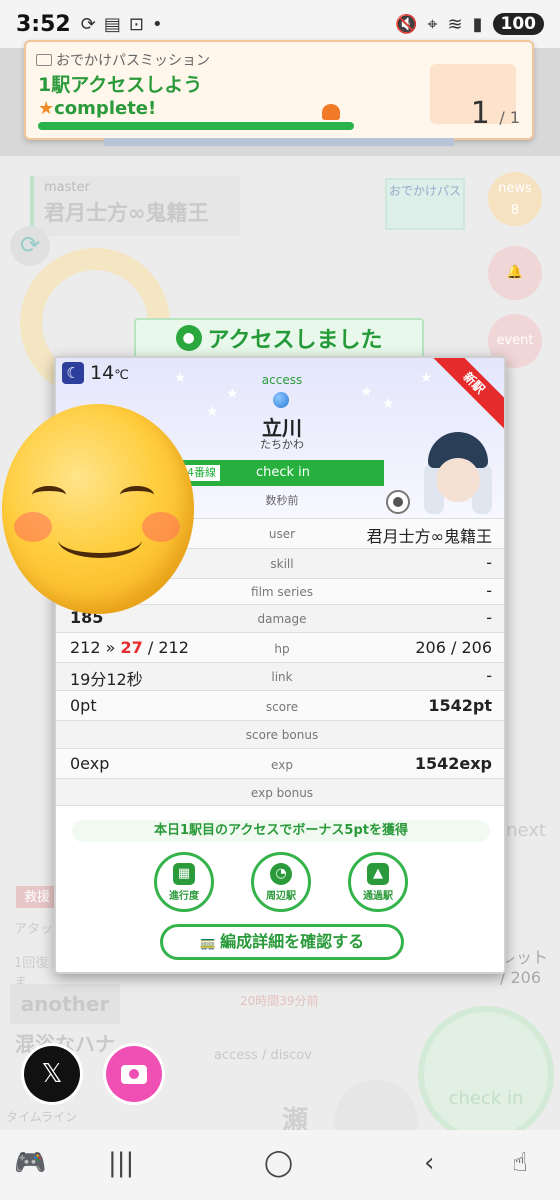  Describe the element at coordinates (208, 943) in the screenshot. I see `train-icon: 🚃` at that location.